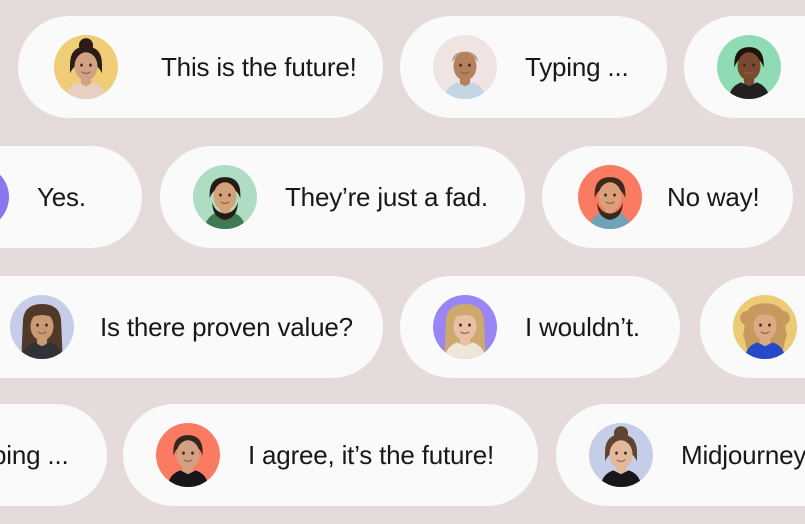 The height and width of the screenshot is (524, 805). I want to click on message-pill-cut-right-row3, so click(752, 327).